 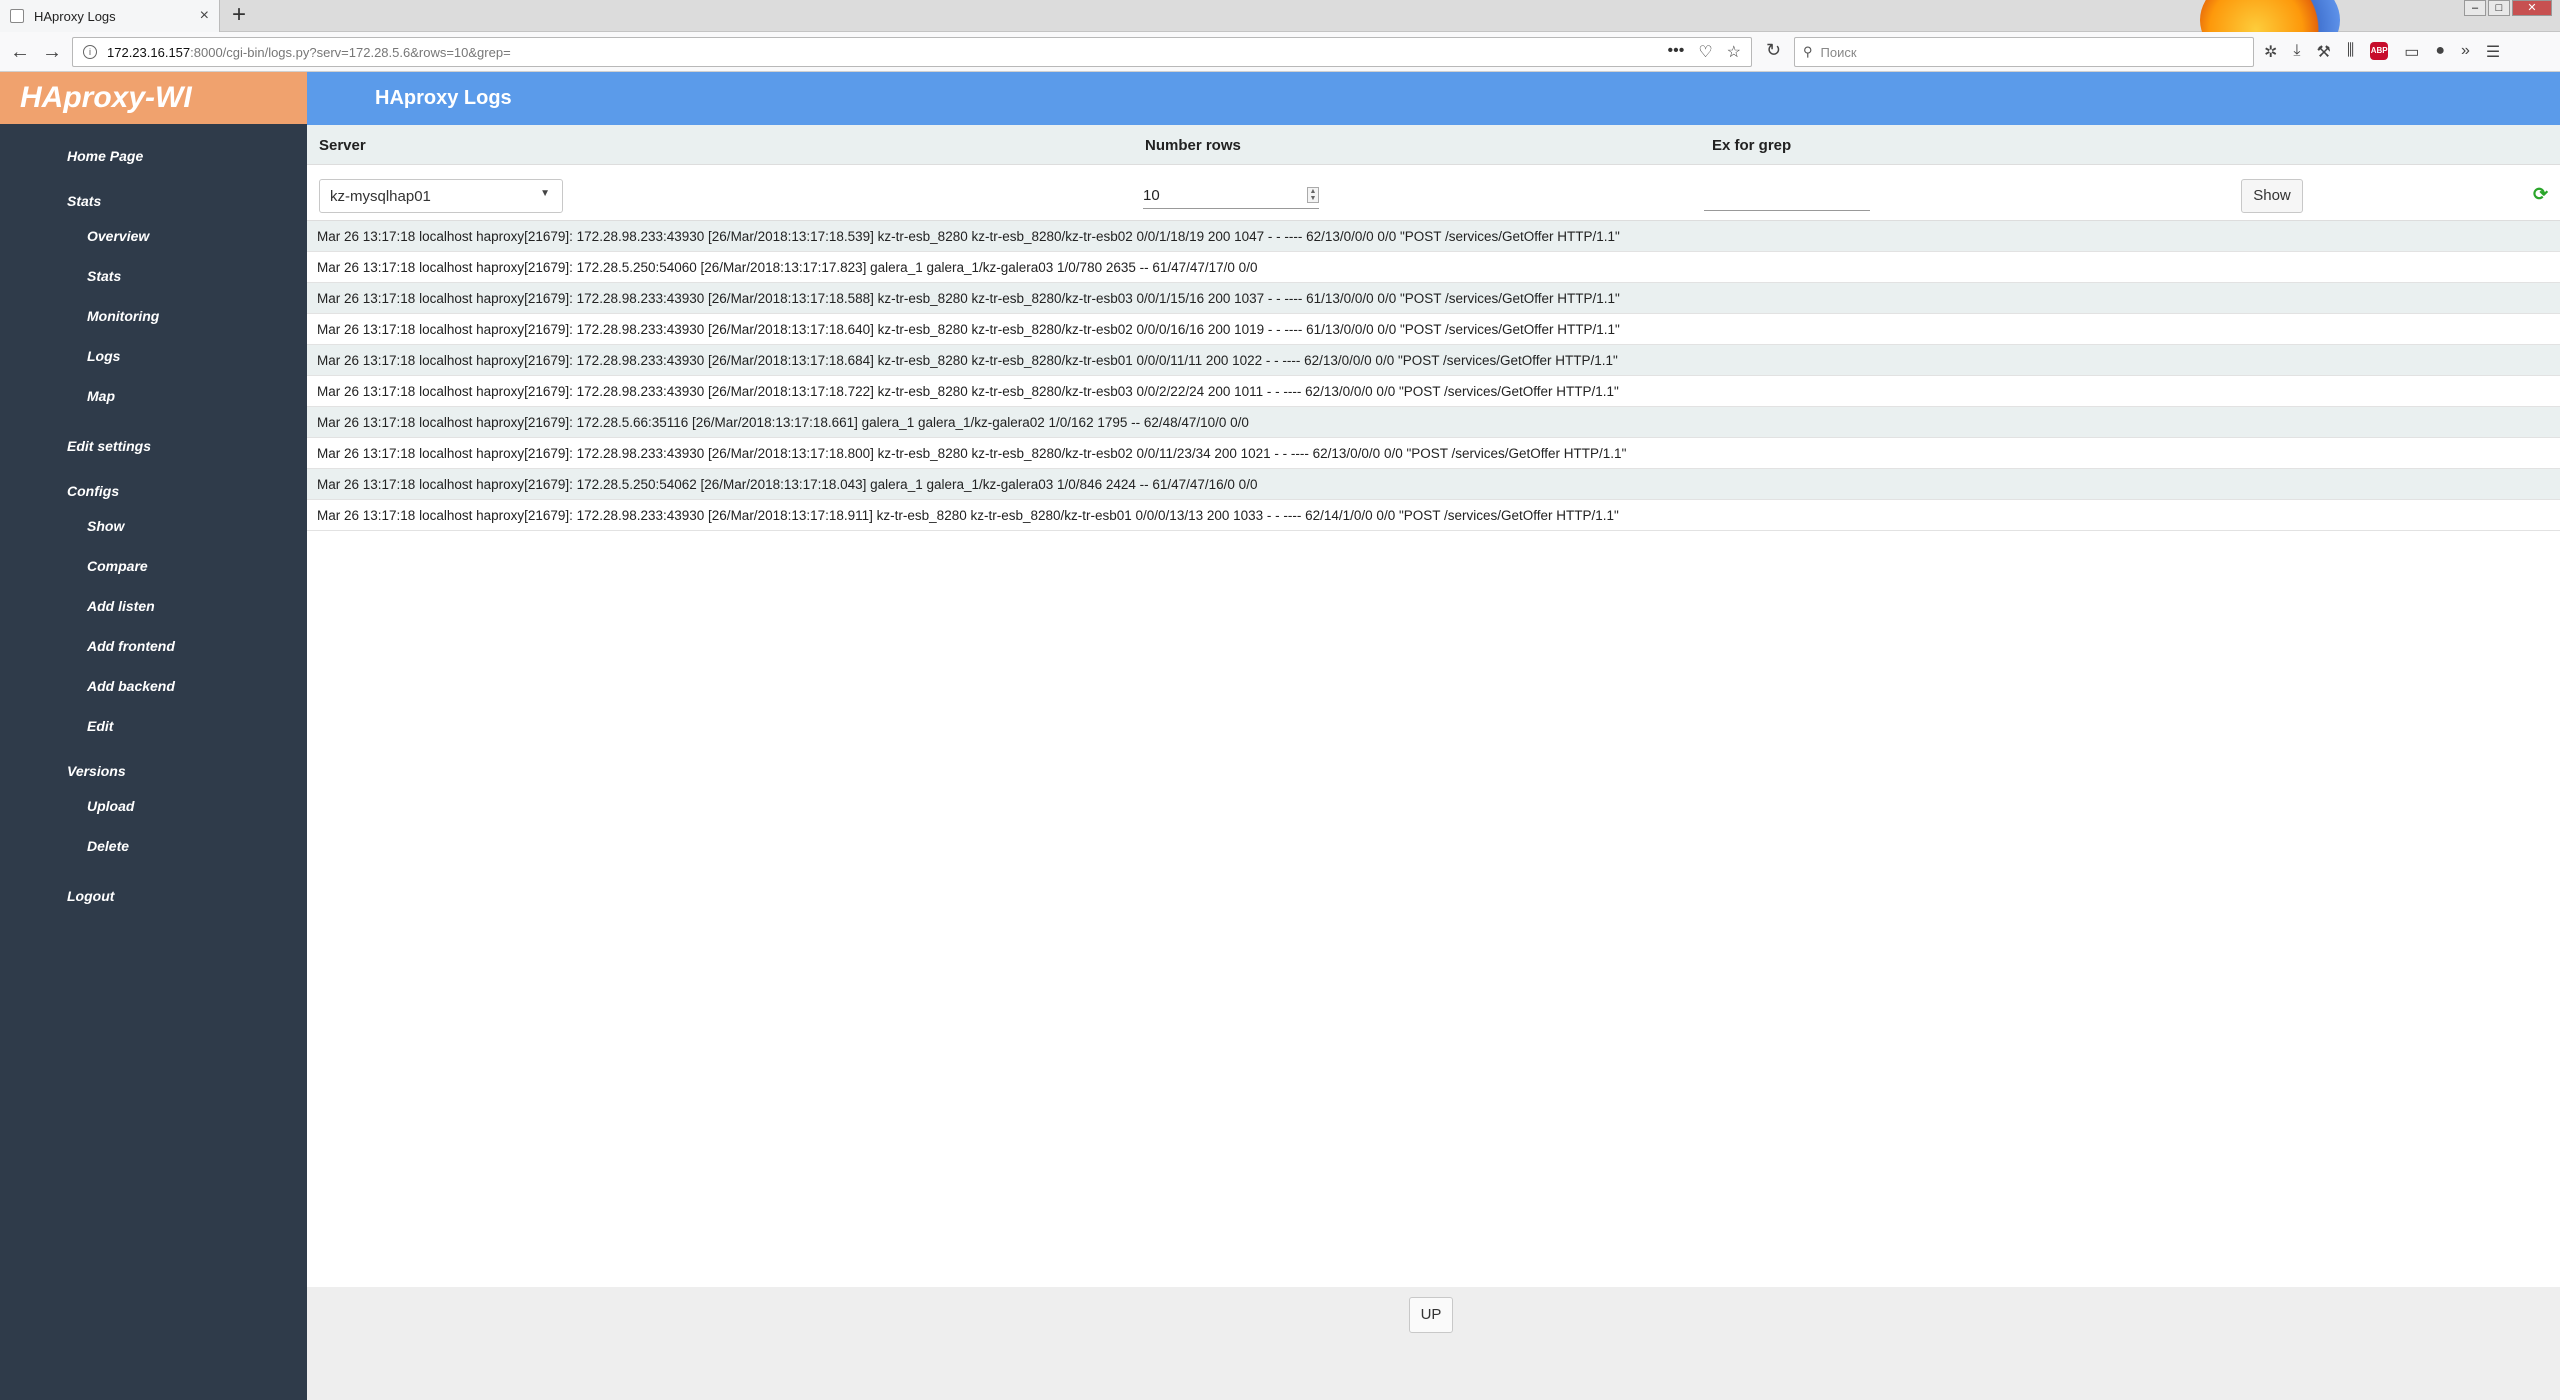 I want to click on grep-label: Ex for grep, so click(x=1752, y=145).